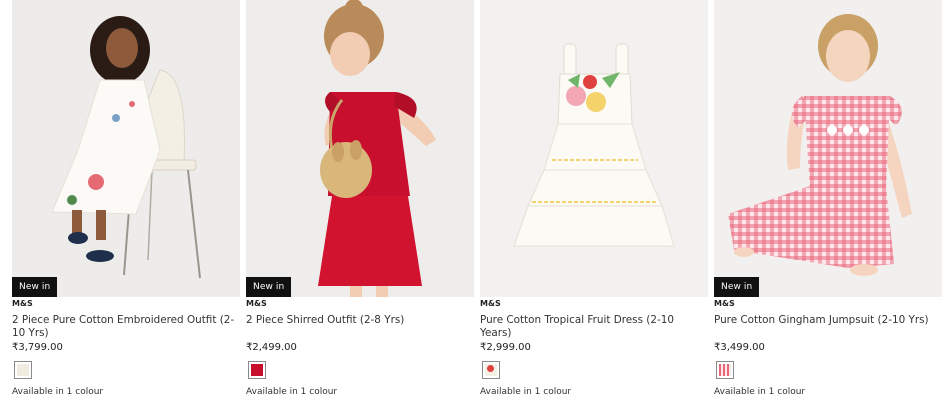  Describe the element at coordinates (360, 320) in the screenshot. I see `product-title: 2 Piece Shirred Outfit (2-8 Yrs)` at that location.